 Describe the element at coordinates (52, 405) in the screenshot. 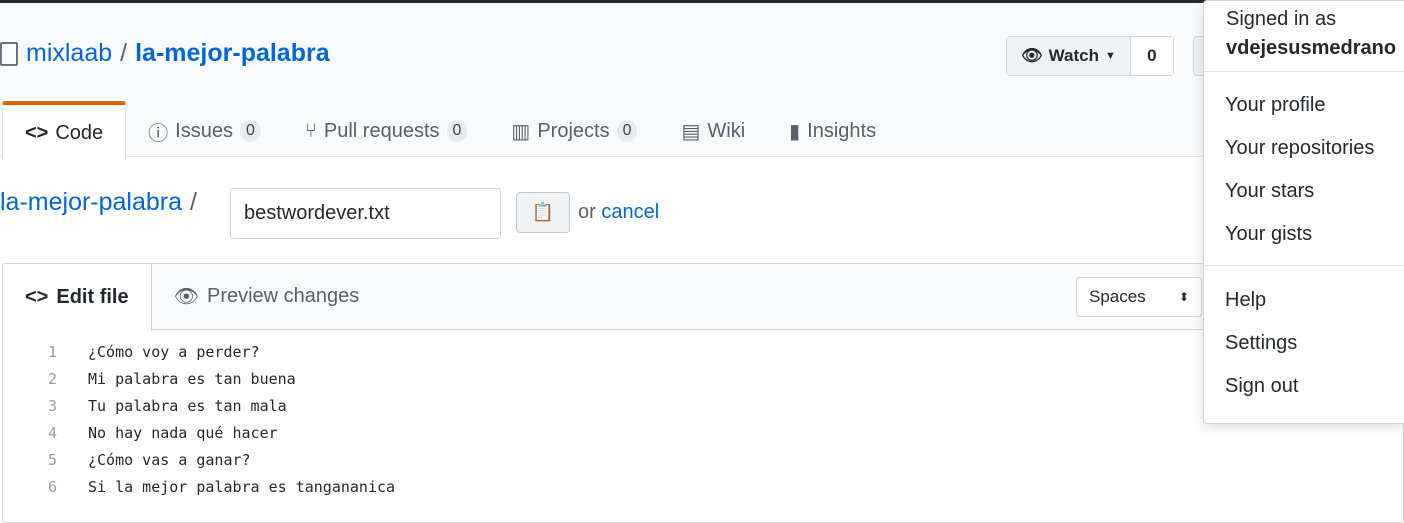

I see `line-number: 3` at that location.